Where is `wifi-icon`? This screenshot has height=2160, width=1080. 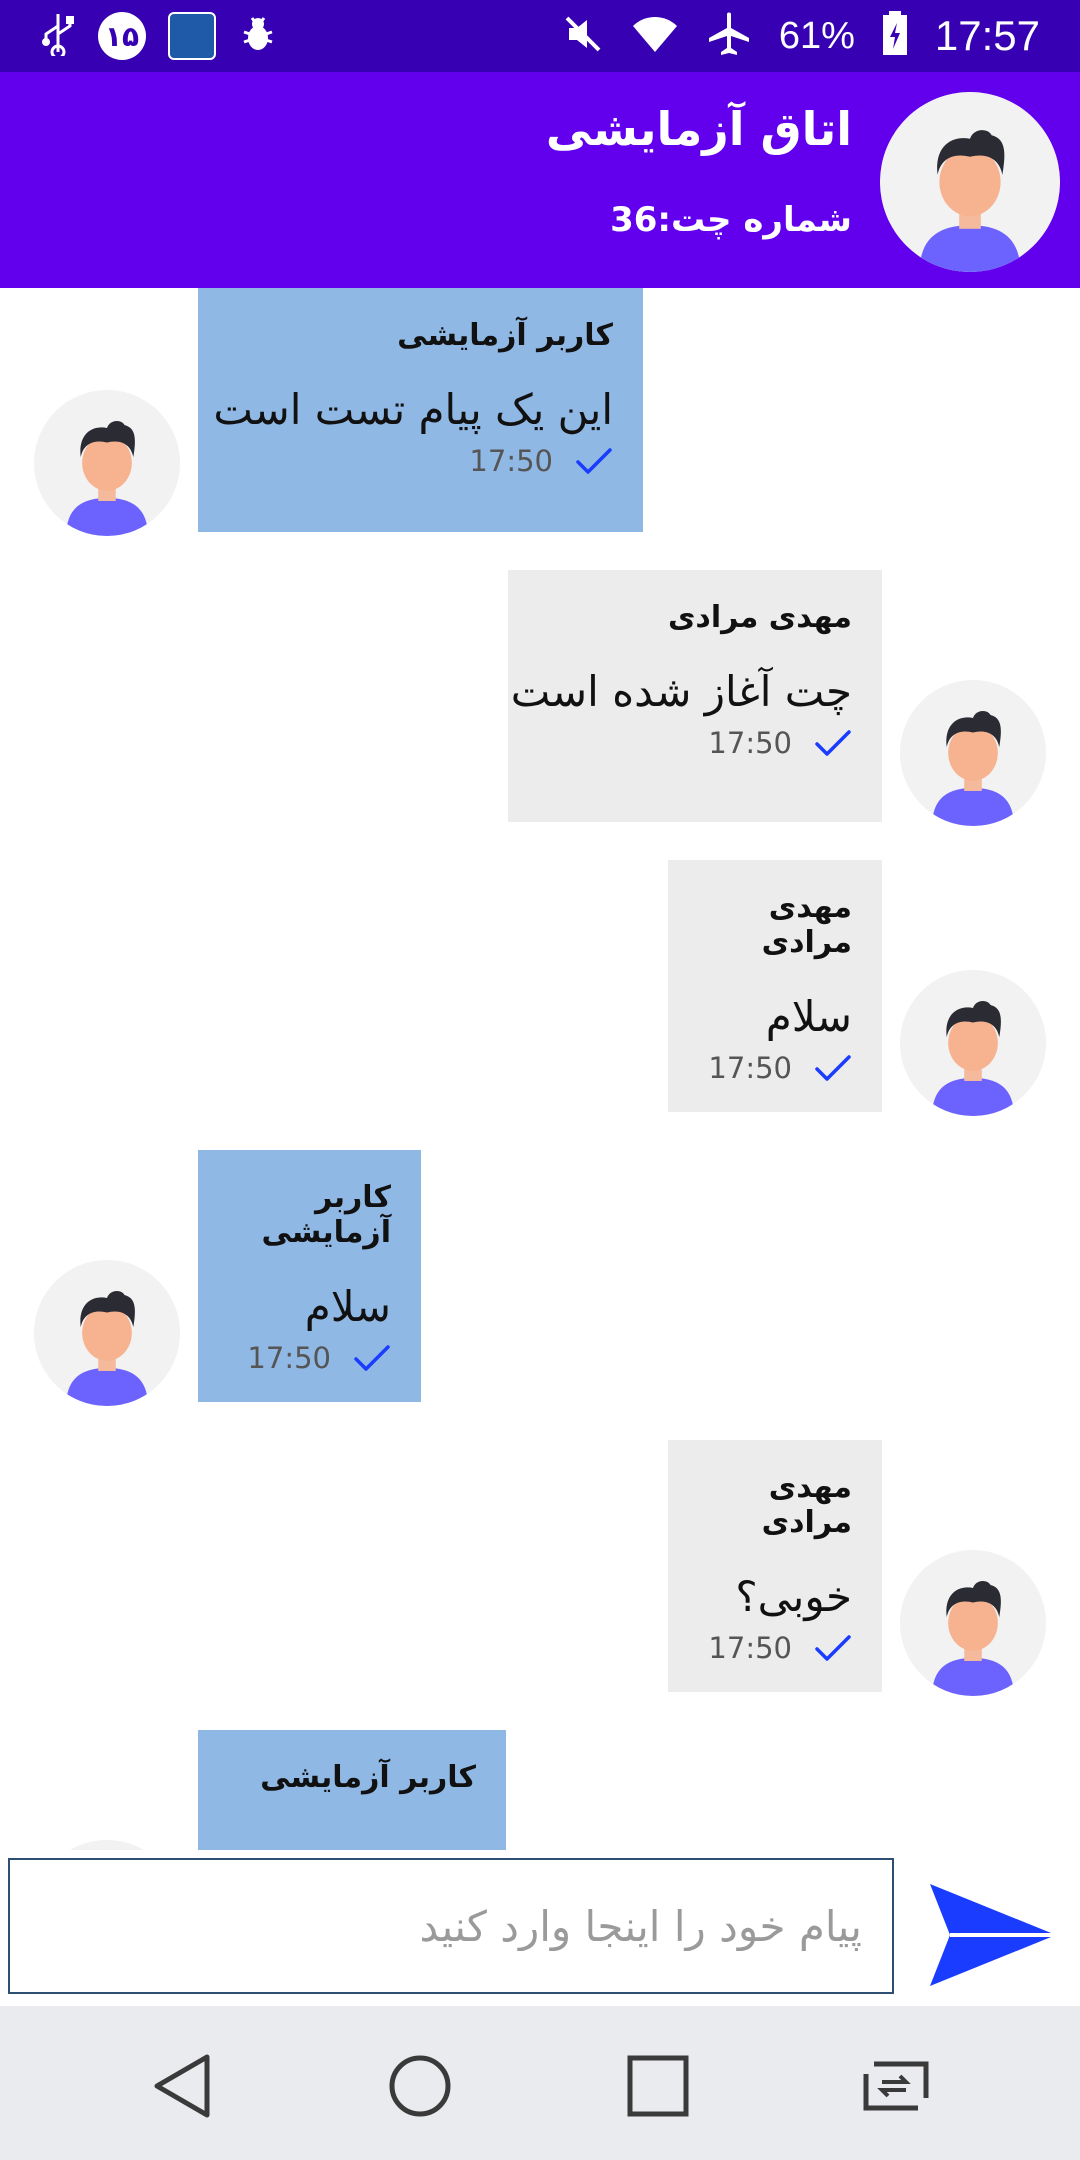
wifi-icon is located at coordinates (655, 36).